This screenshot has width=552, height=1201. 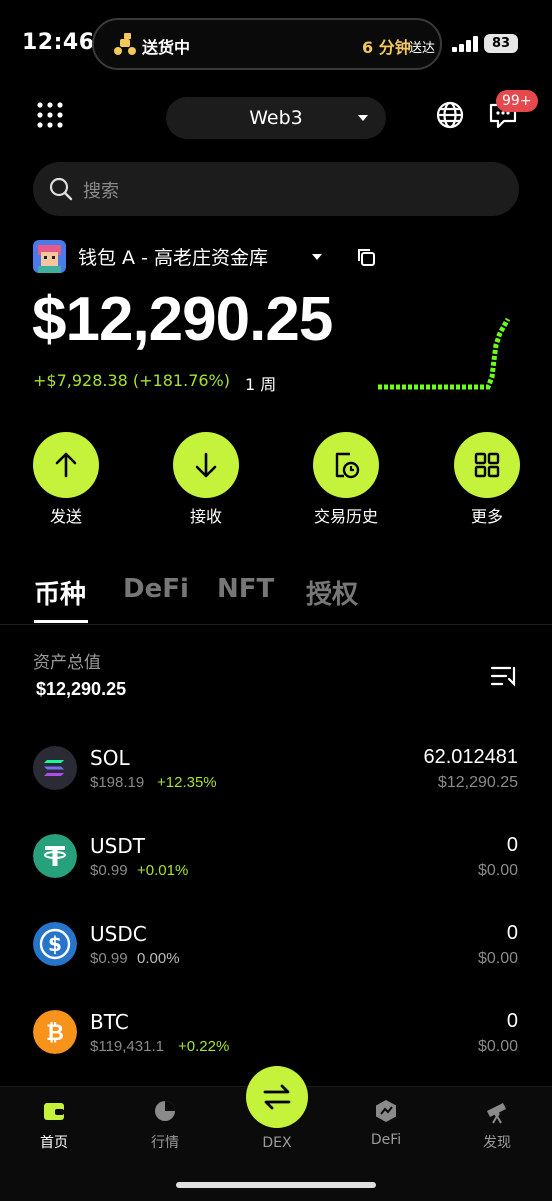 I want to click on token-change: +12.35%, so click(x=187, y=782).